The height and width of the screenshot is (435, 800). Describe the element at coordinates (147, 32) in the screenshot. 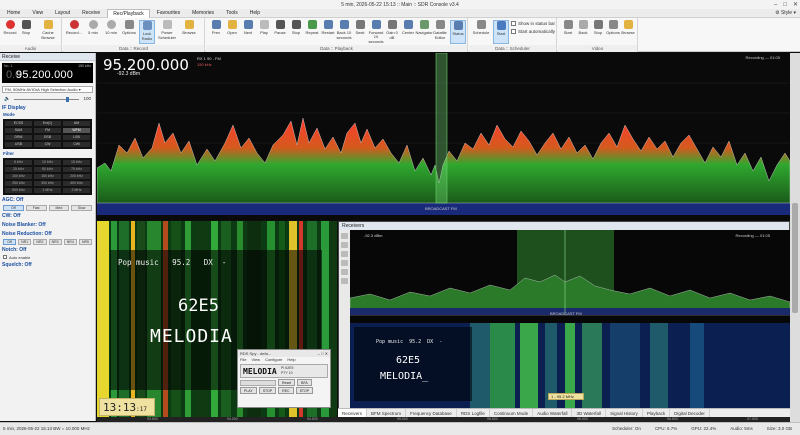

I see `lock-radio-button: Lock Radio` at that location.